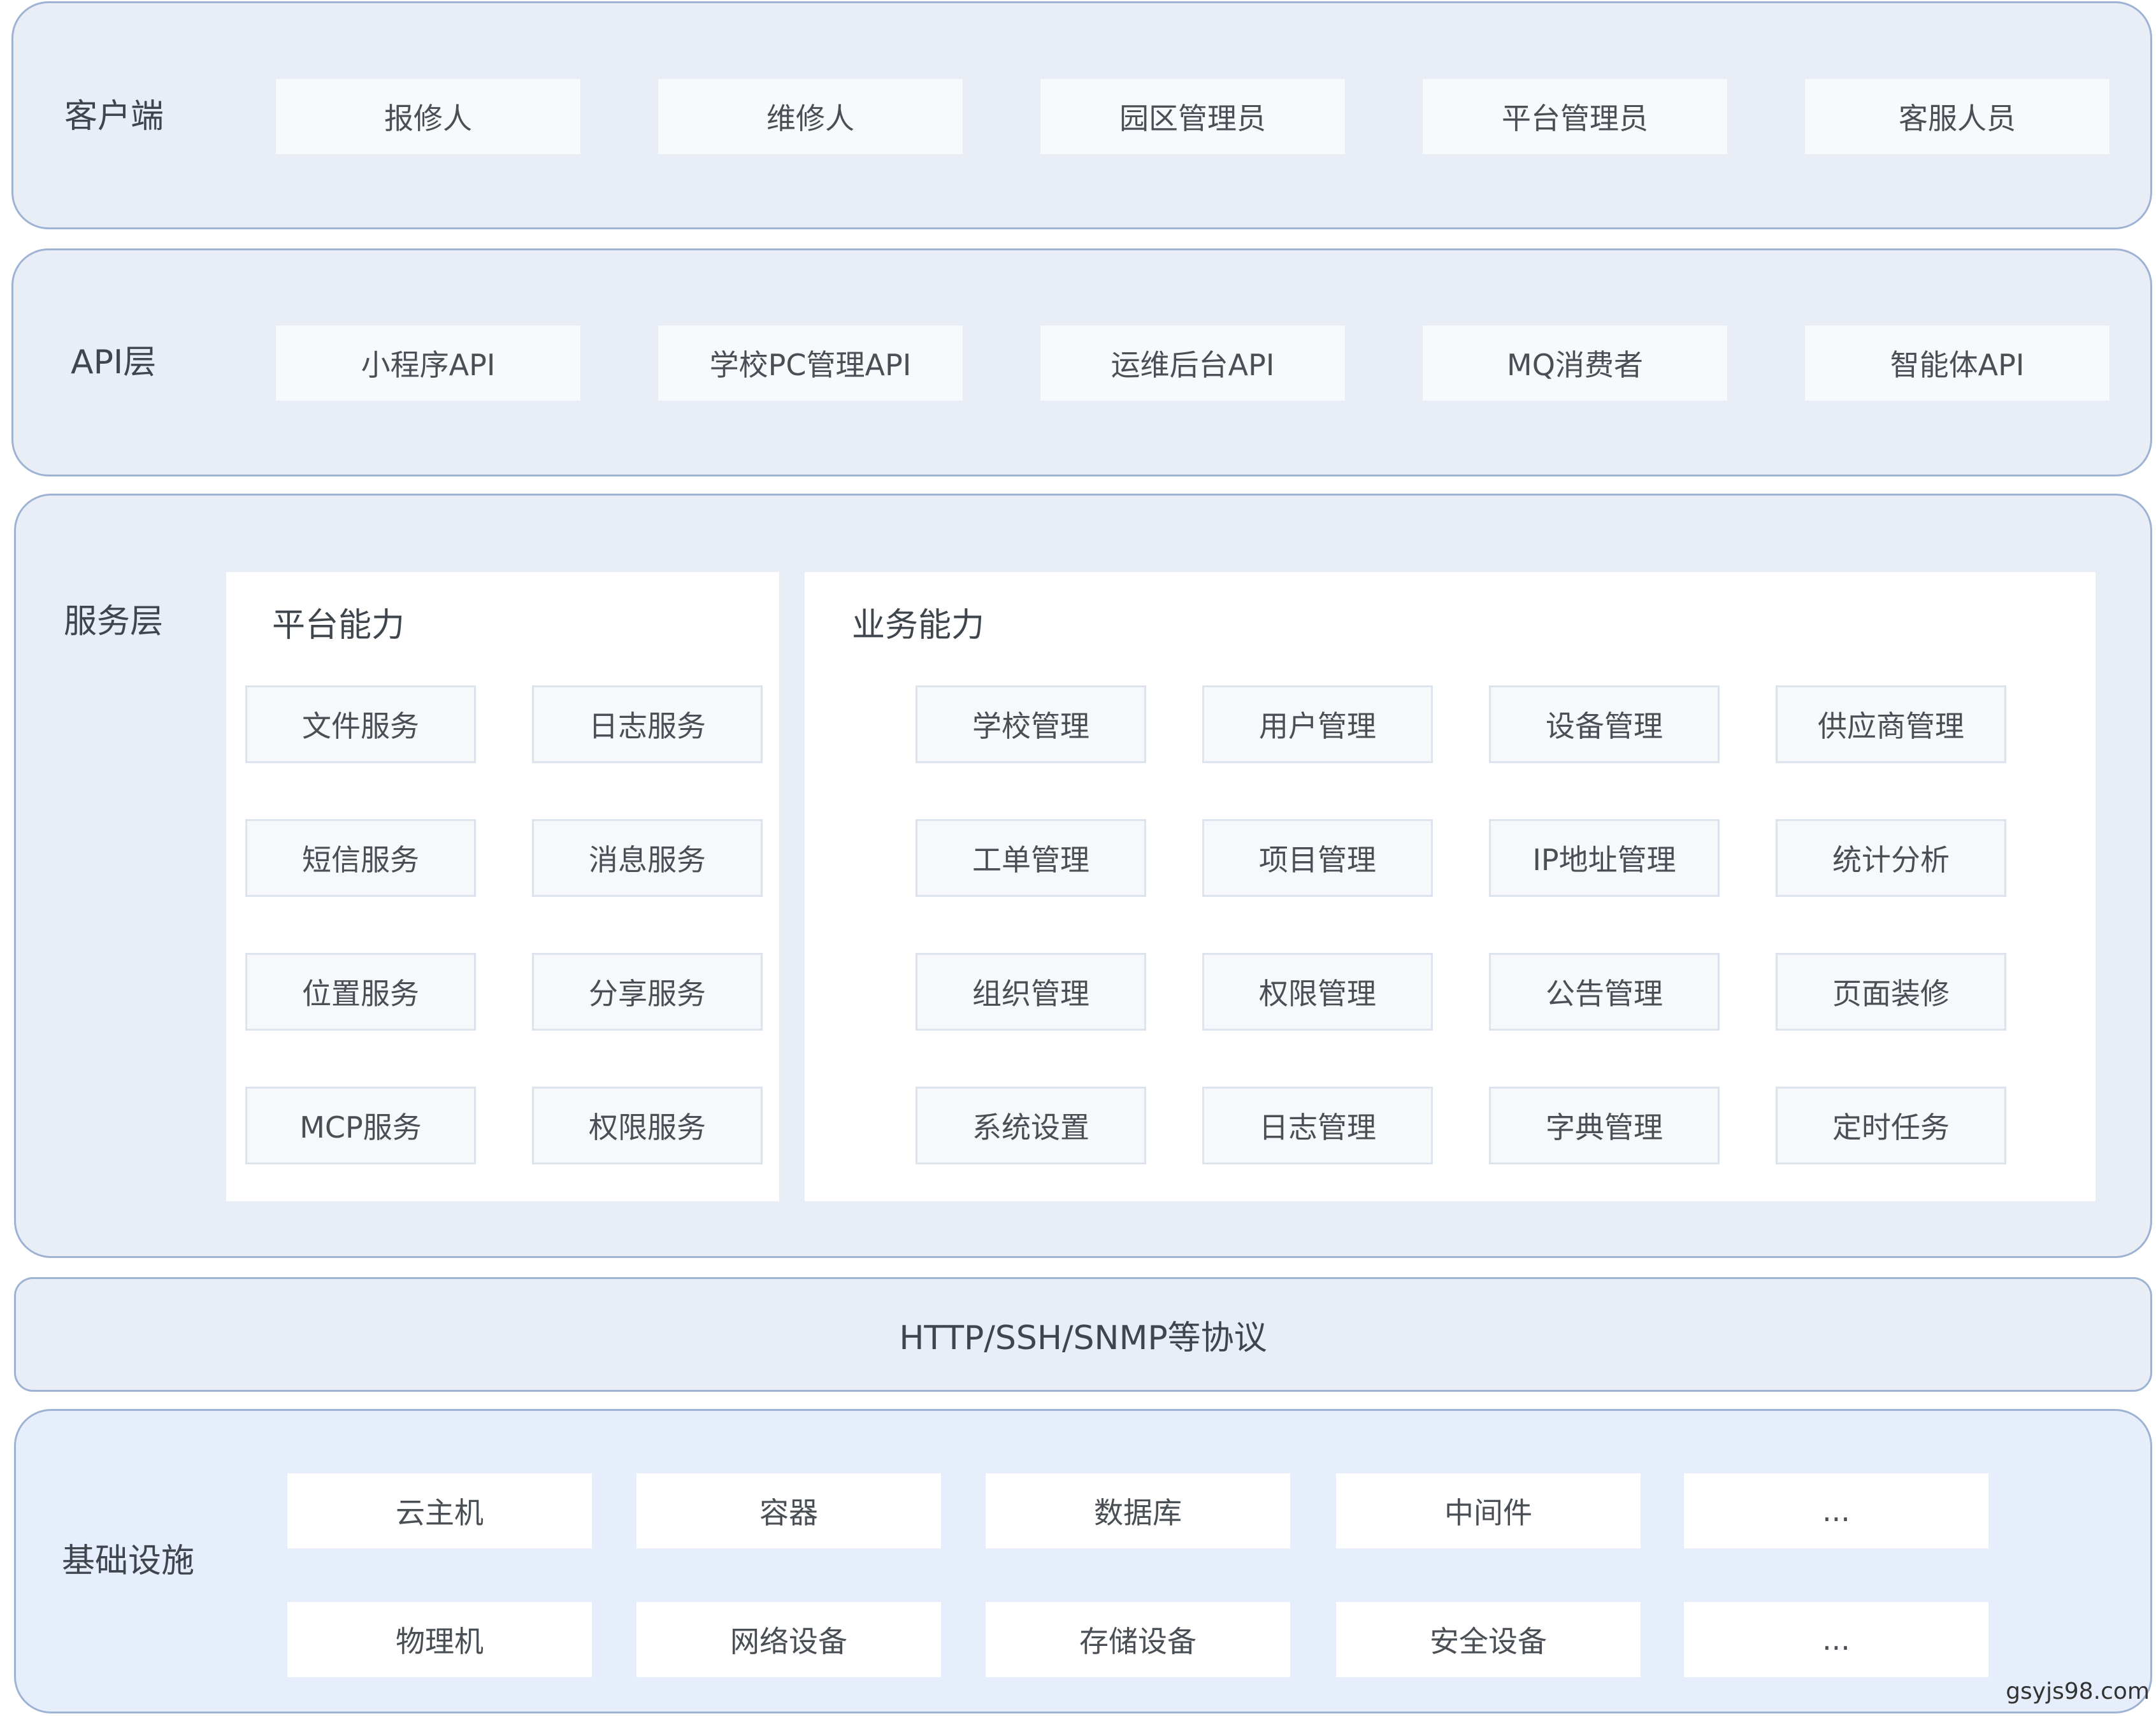 The height and width of the screenshot is (1716, 2156). What do you see at coordinates (439, 1639) in the screenshot?
I see `infra-item-physical-machine: 物理机` at bounding box center [439, 1639].